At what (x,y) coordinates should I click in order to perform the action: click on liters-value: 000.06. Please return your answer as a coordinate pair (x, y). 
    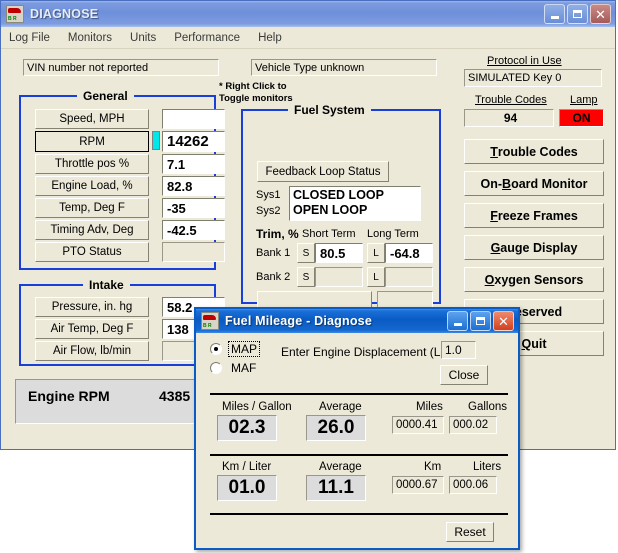
    Looking at the image, I should click on (473, 485).